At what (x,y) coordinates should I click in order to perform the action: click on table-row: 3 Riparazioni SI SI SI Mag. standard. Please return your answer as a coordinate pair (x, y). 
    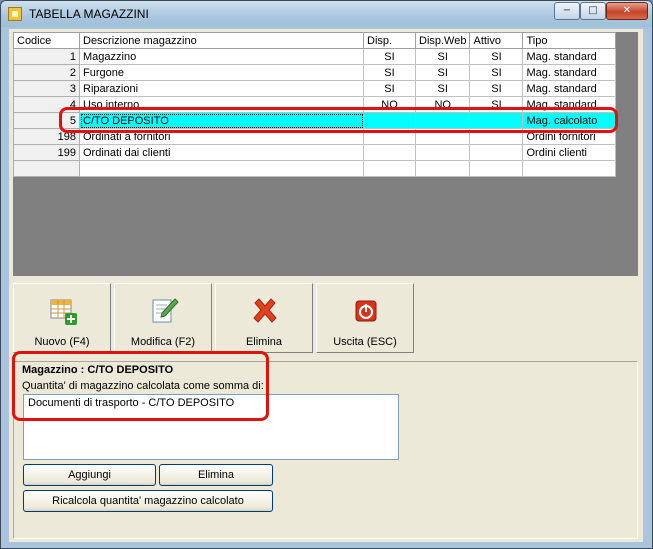
    Looking at the image, I should click on (315, 88).